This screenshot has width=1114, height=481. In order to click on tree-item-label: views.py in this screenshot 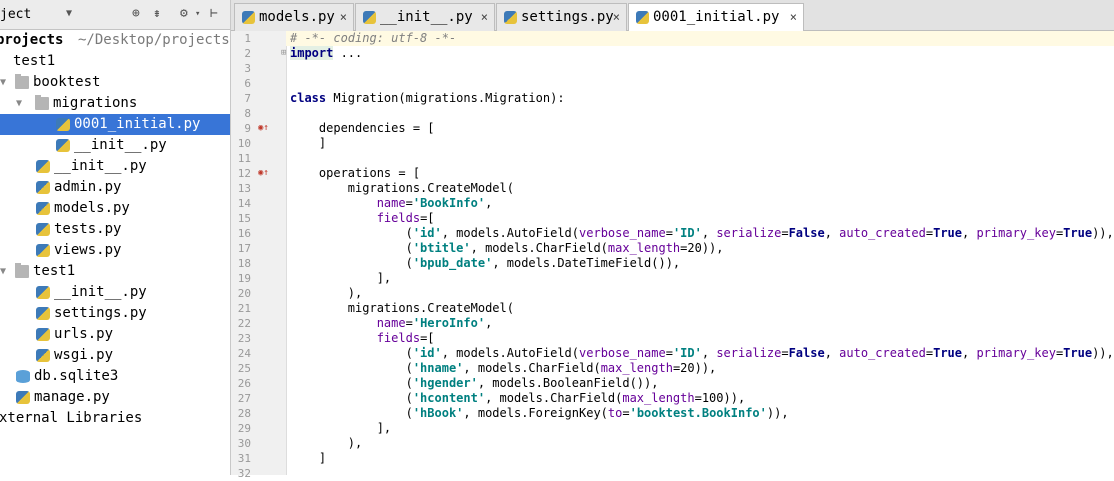, I will do `click(88, 250)`.